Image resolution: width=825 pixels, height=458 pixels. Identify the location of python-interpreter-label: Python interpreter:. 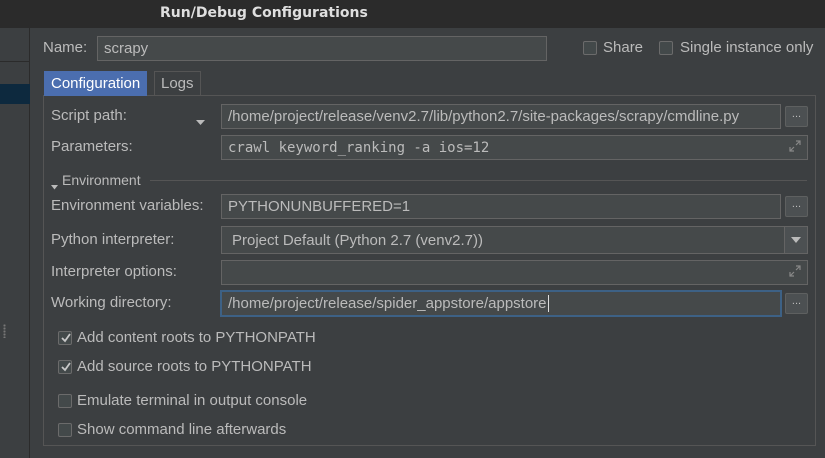
(113, 239).